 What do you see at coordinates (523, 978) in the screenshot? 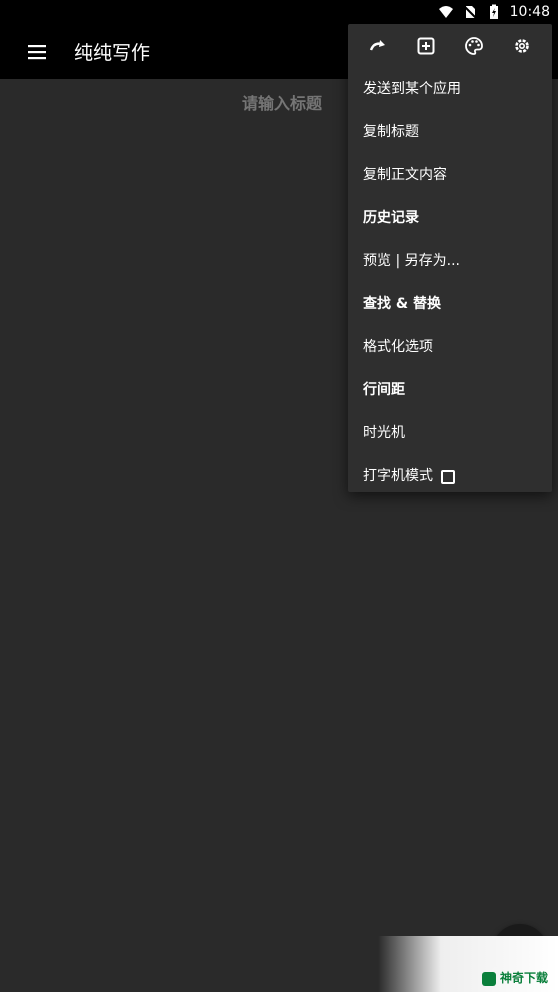
I see `watermark-text: 神奇下载` at bounding box center [523, 978].